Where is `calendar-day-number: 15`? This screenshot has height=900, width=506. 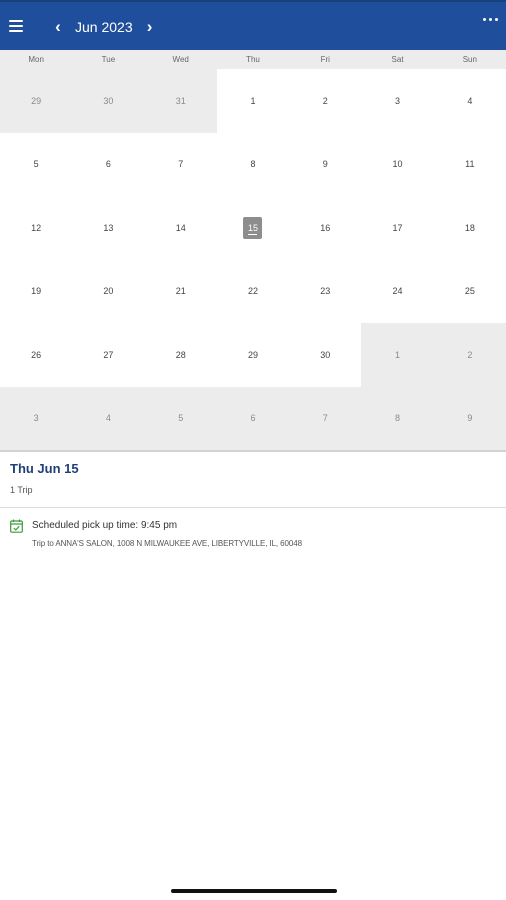
calendar-day-number: 15 is located at coordinates (253, 227).